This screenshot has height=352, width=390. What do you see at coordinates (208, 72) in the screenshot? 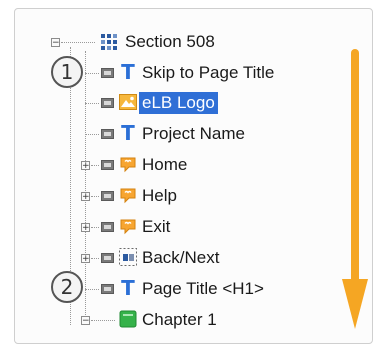
I see `tree-item-label: Skip to Page Title` at bounding box center [208, 72].